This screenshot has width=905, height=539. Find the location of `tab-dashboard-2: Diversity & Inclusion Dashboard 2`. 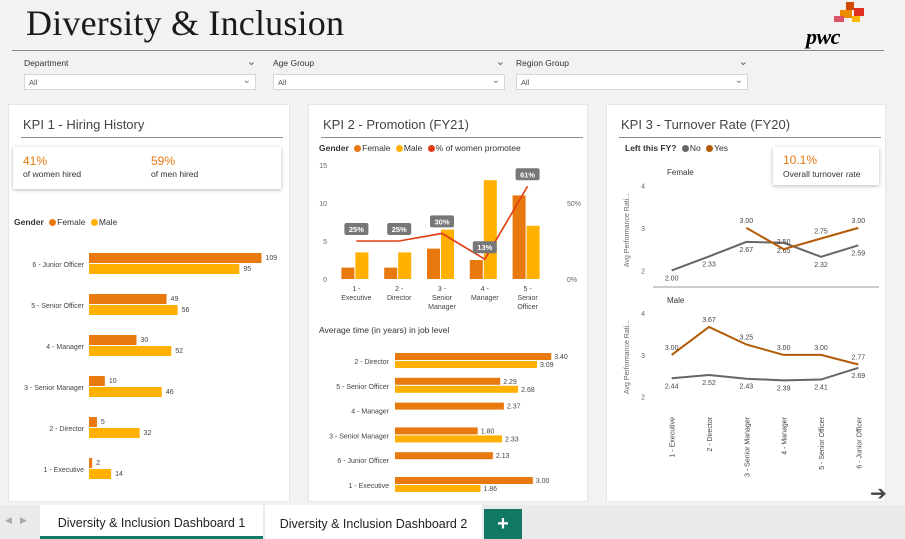

tab-dashboard-2: Diversity & Inclusion Dashboard 2 is located at coordinates (373, 522).